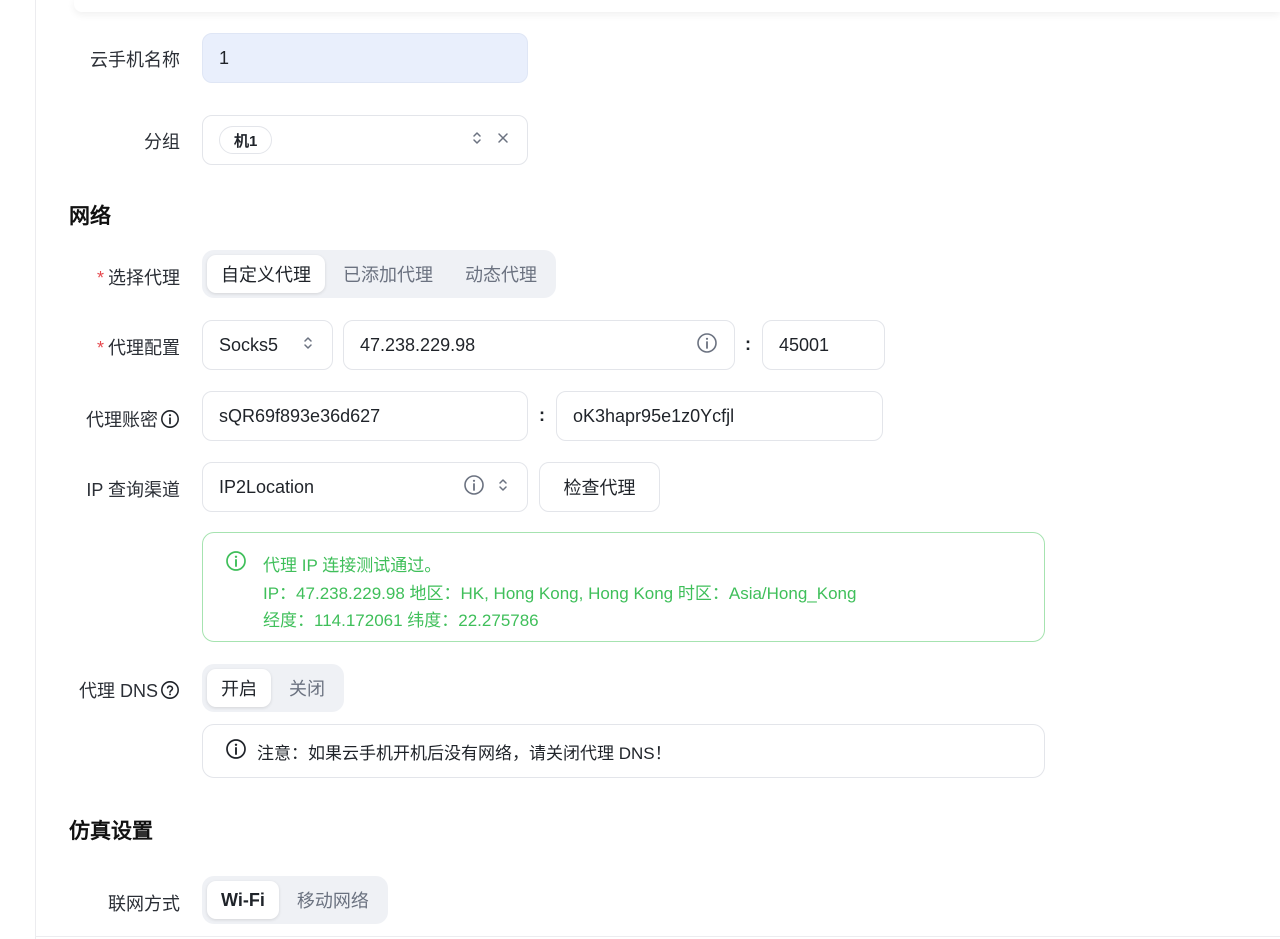 Image resolution: width=1280 pixels, height=939 pixels. Describe the element at coordinates (365, 140) in the screenshot. I see `group-select: 机1` at that location.